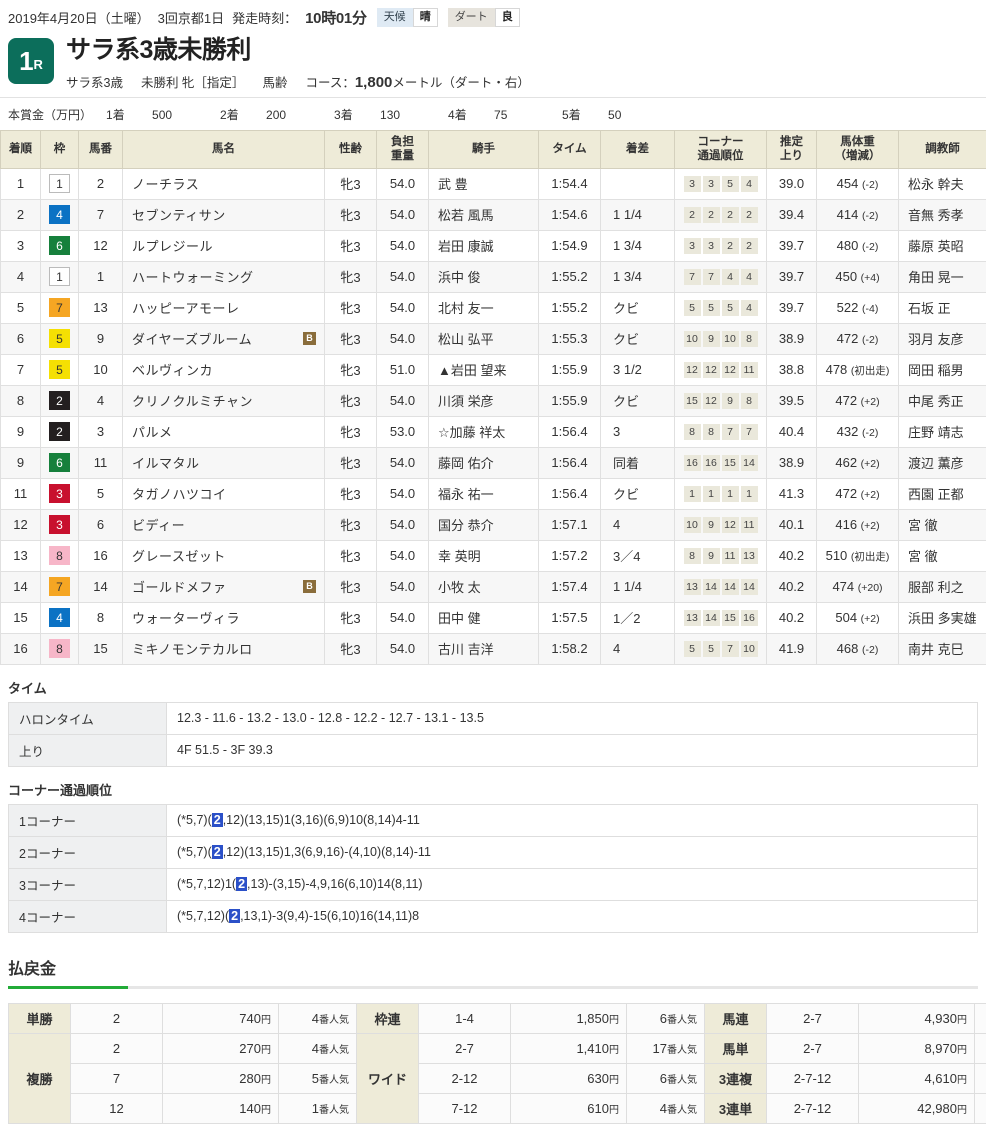 The image size is (986, 1134). What do you see at coordinates (88, 718) in the screenshot?
I see `halon-time-label: ハロンタイム` at bounding box center [88, 718].